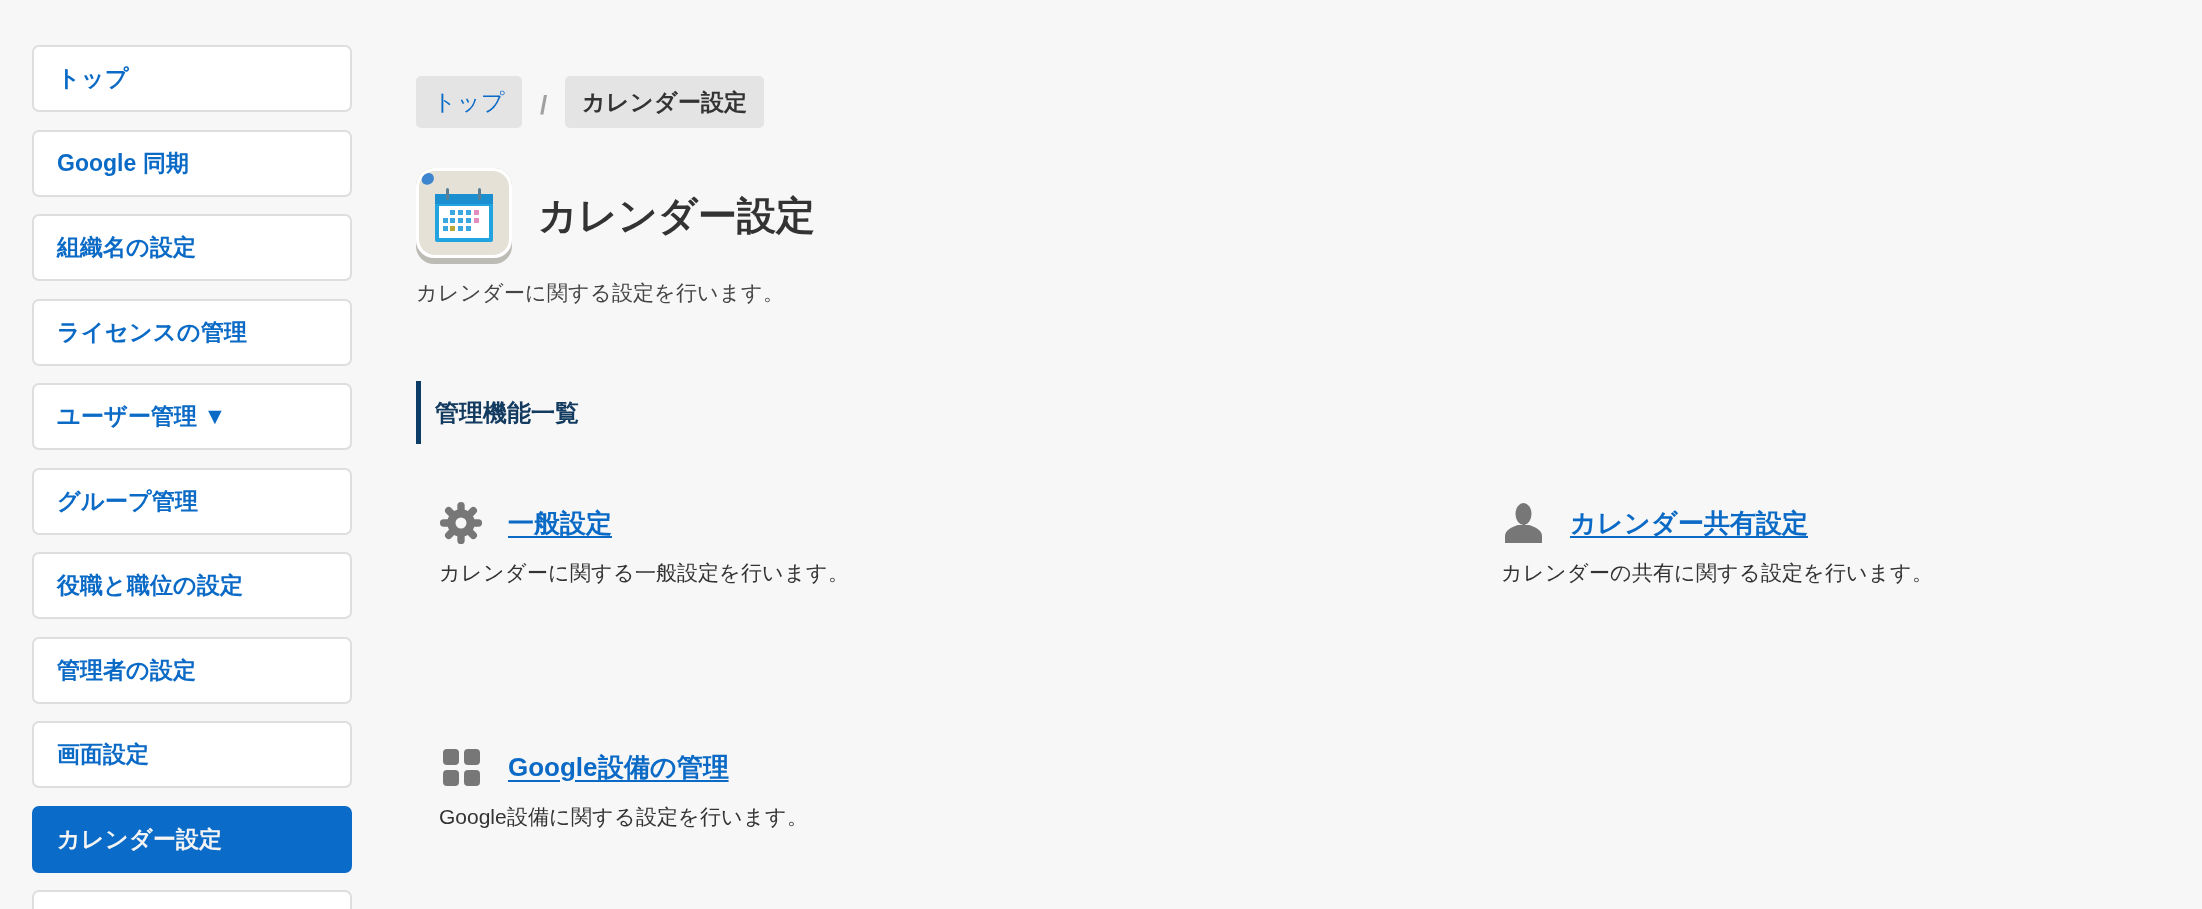 This screenshot has width=2202, height=909. Describe the element at coordinates (600, 293) in the screenshot. I see `page-description: カレンダーに関する設定を行います。` at that location.